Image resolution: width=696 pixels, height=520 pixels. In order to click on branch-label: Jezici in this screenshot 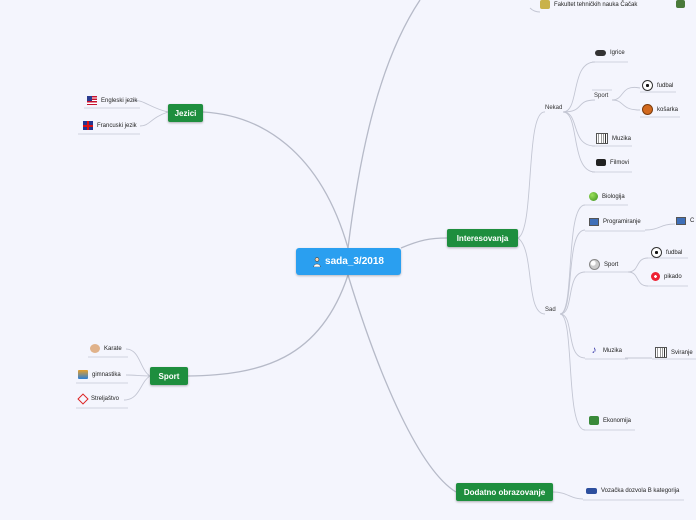, I will do `click(185, 113)`.